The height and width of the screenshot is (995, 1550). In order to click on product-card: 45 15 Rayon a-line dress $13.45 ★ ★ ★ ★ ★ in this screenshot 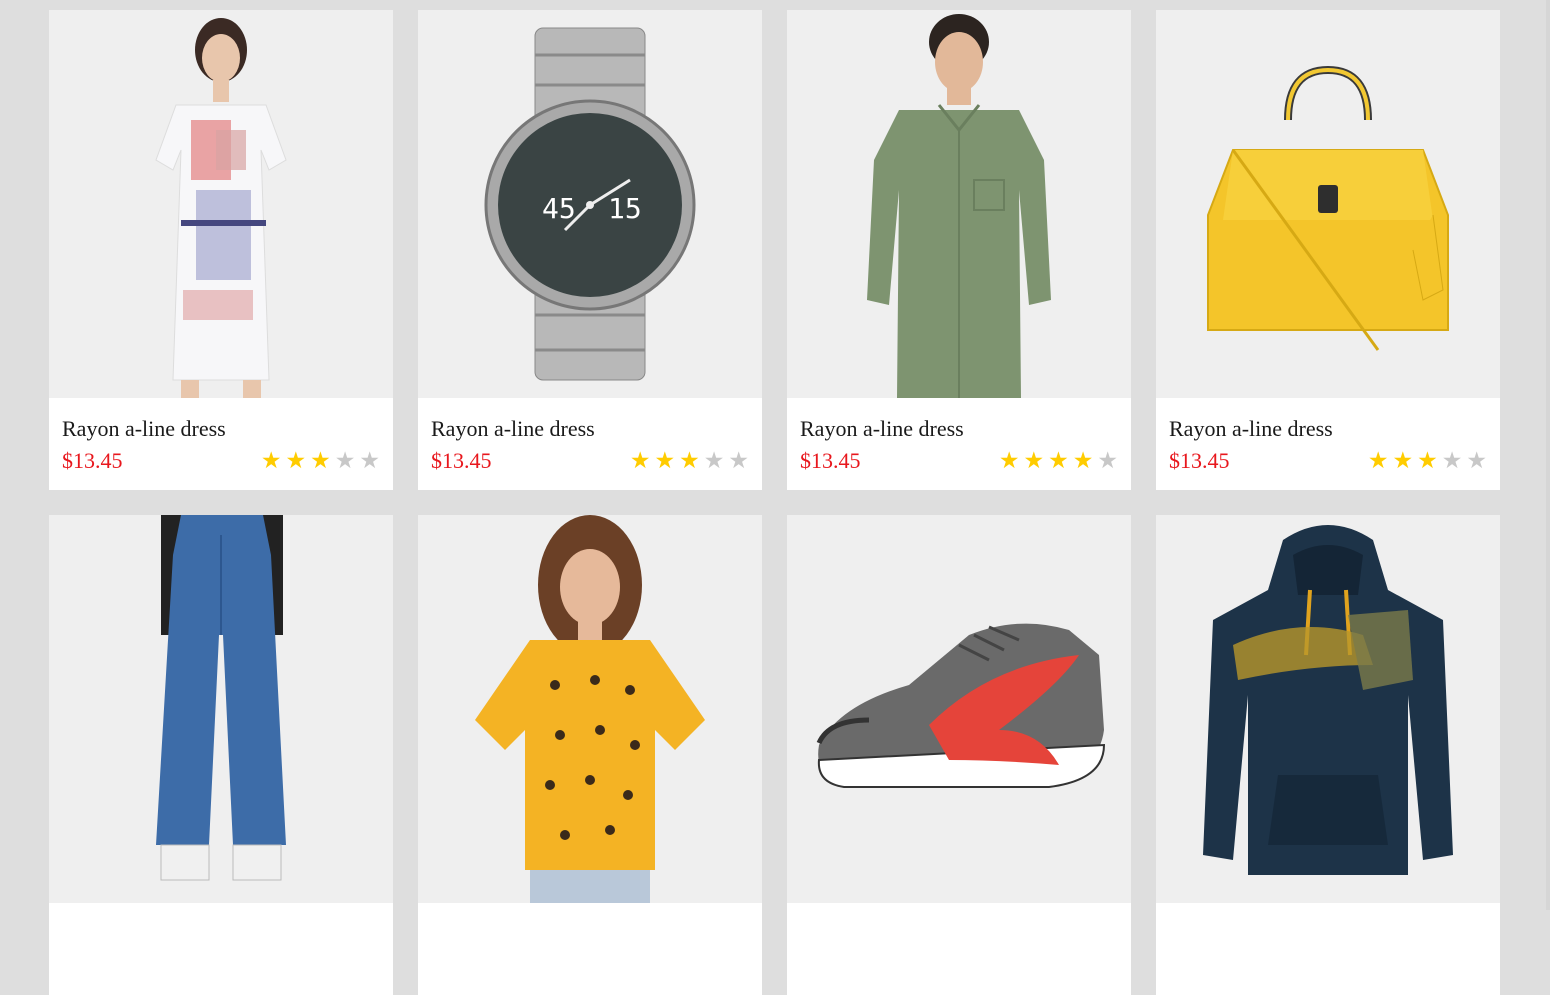, I will do `click(590, 250)`.